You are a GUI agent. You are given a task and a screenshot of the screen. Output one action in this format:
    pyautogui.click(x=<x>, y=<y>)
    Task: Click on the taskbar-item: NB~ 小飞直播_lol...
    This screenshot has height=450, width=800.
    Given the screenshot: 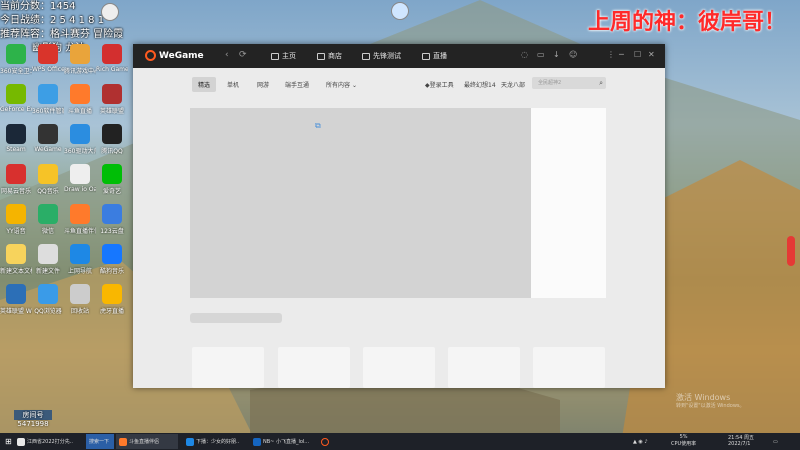 What is the action you would take?
    pyautogui.click(x=282, y=441)
    